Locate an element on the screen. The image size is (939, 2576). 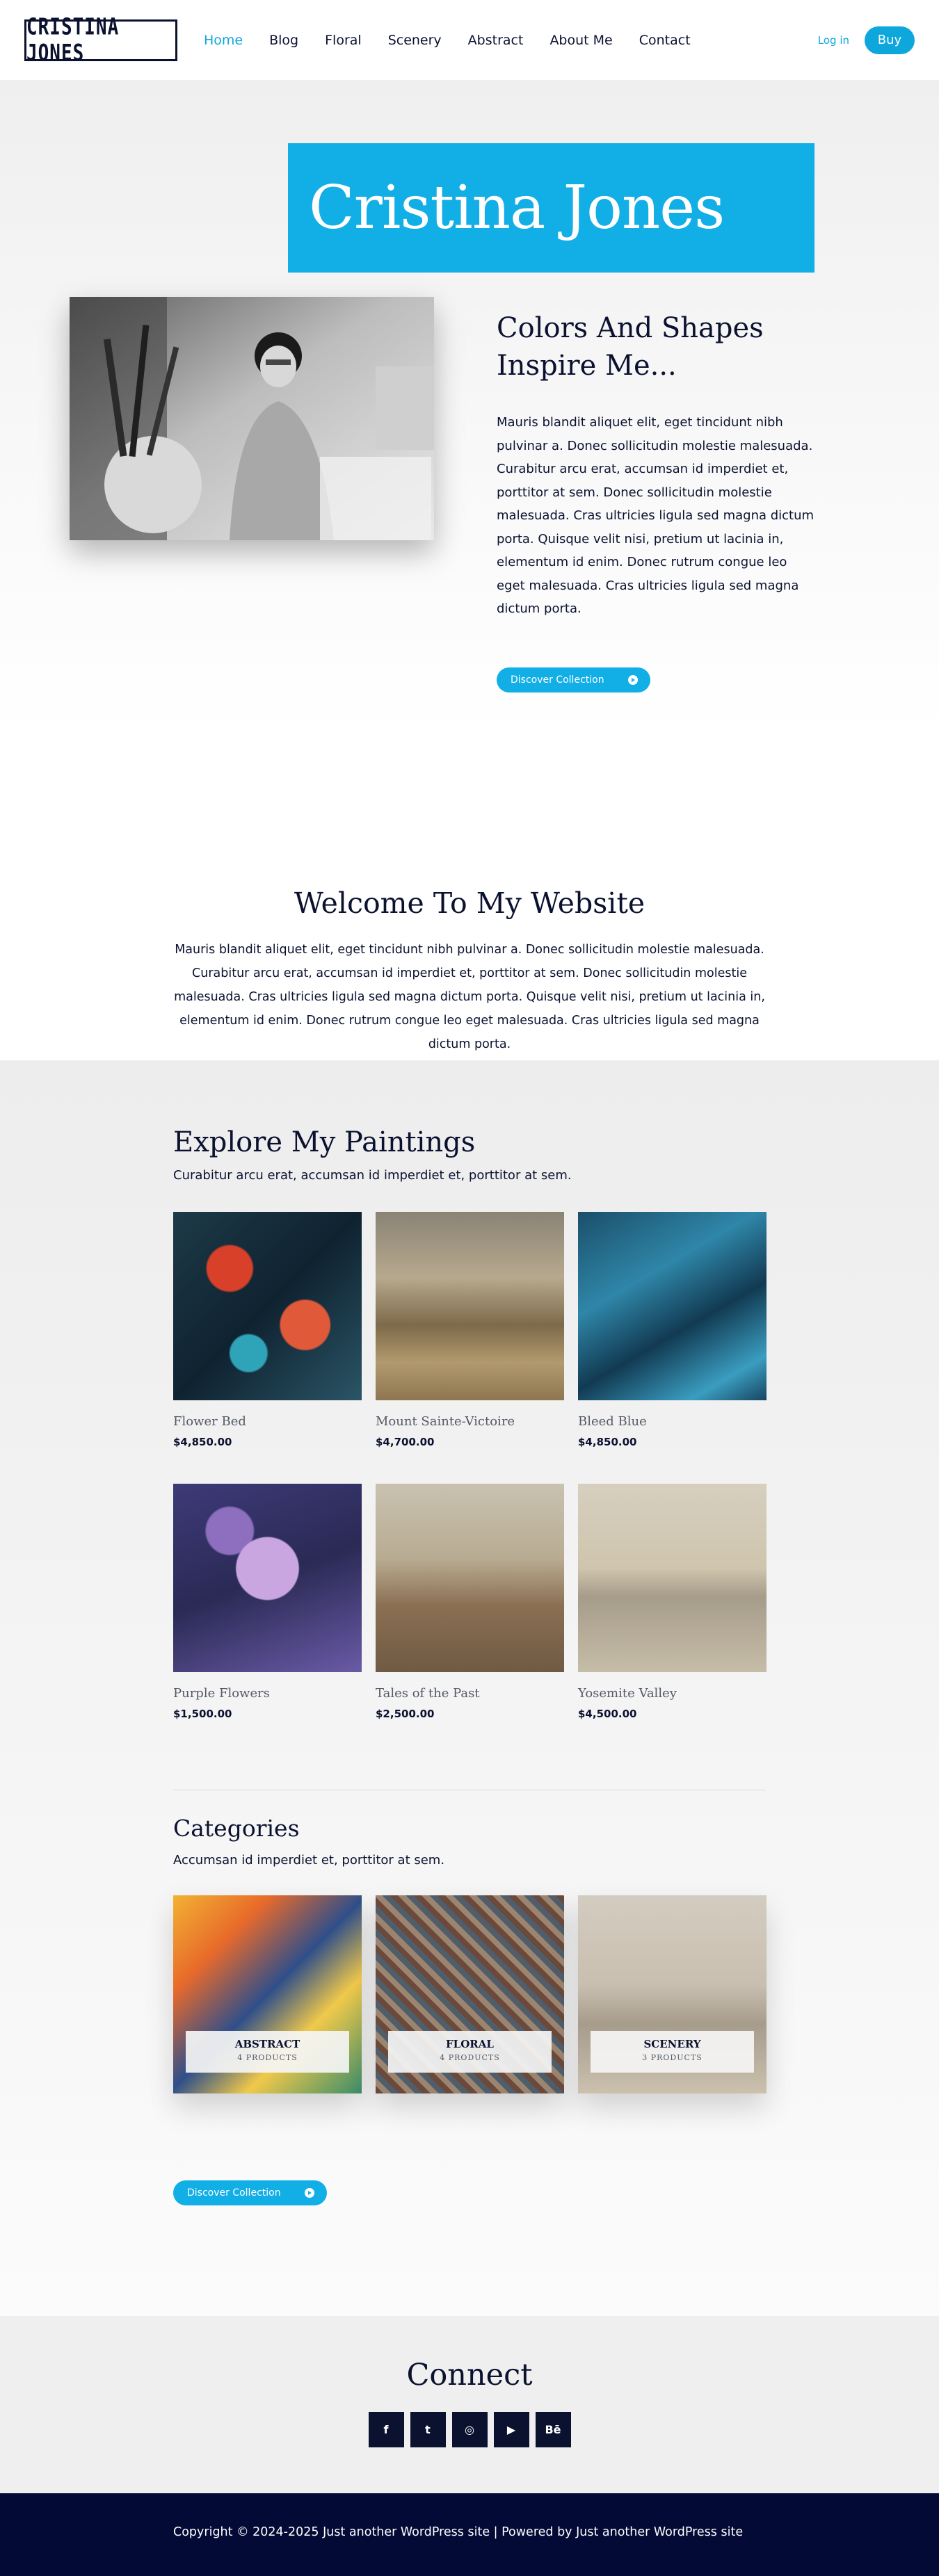
nav-home: Home is located at coordinates (224, 40).